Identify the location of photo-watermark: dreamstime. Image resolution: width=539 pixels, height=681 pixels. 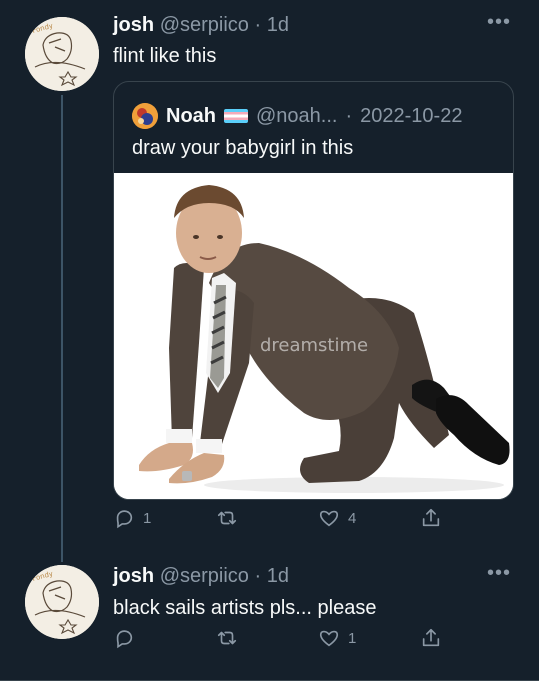
(314, 345).